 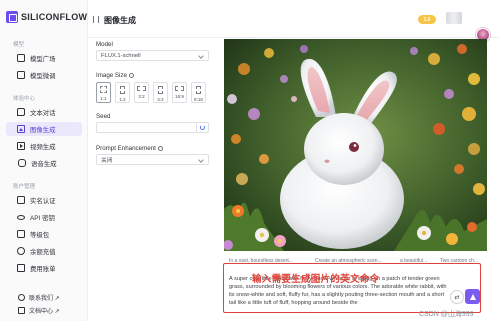 What do you see at coordinates (120, 20) in the screenshot?
I see `page-title: 图像生成` at bounding box center [120, 20].